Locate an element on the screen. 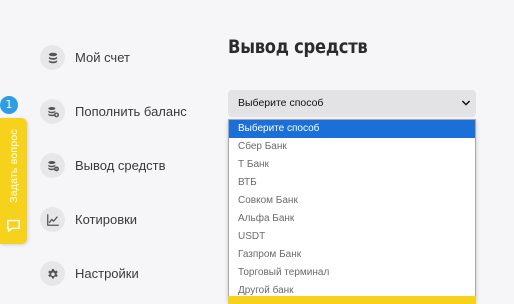  sidebar-item-label: Котировки is located at coordinates (106, 219).